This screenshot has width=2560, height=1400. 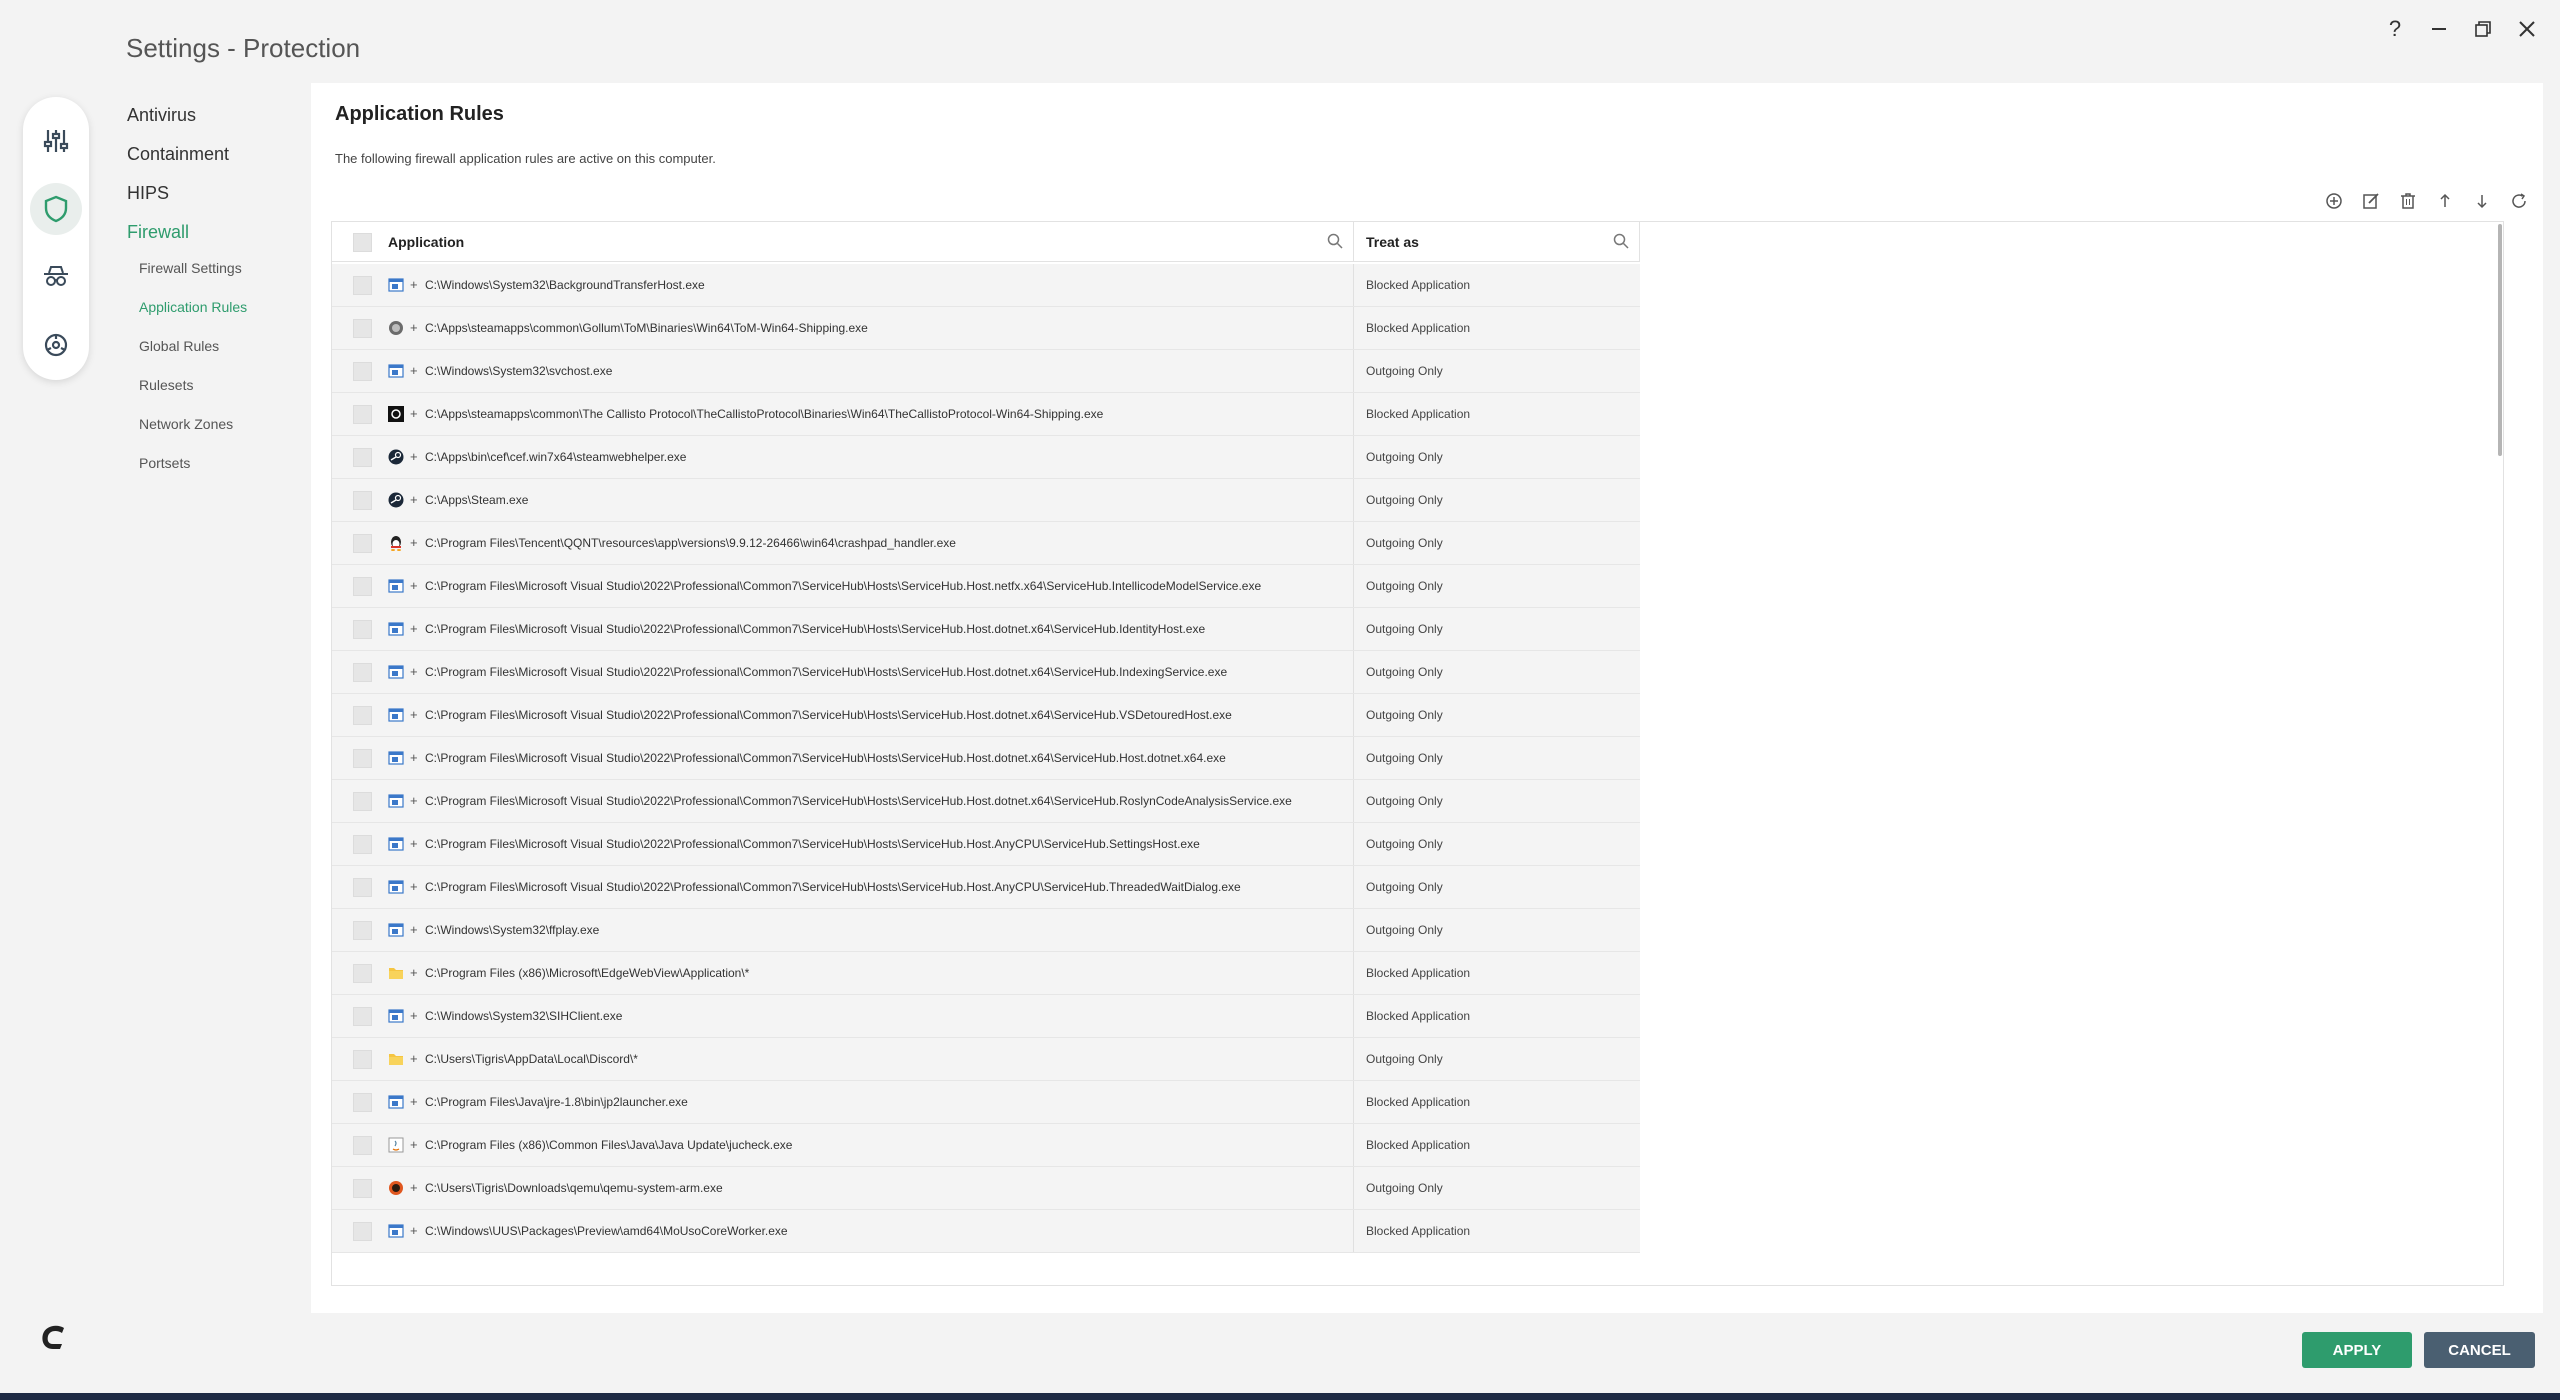 What do you see at coordinates (2500, 753) in the screenshot?
I see `table-scrollbar` at bounding box center [2500, 753].